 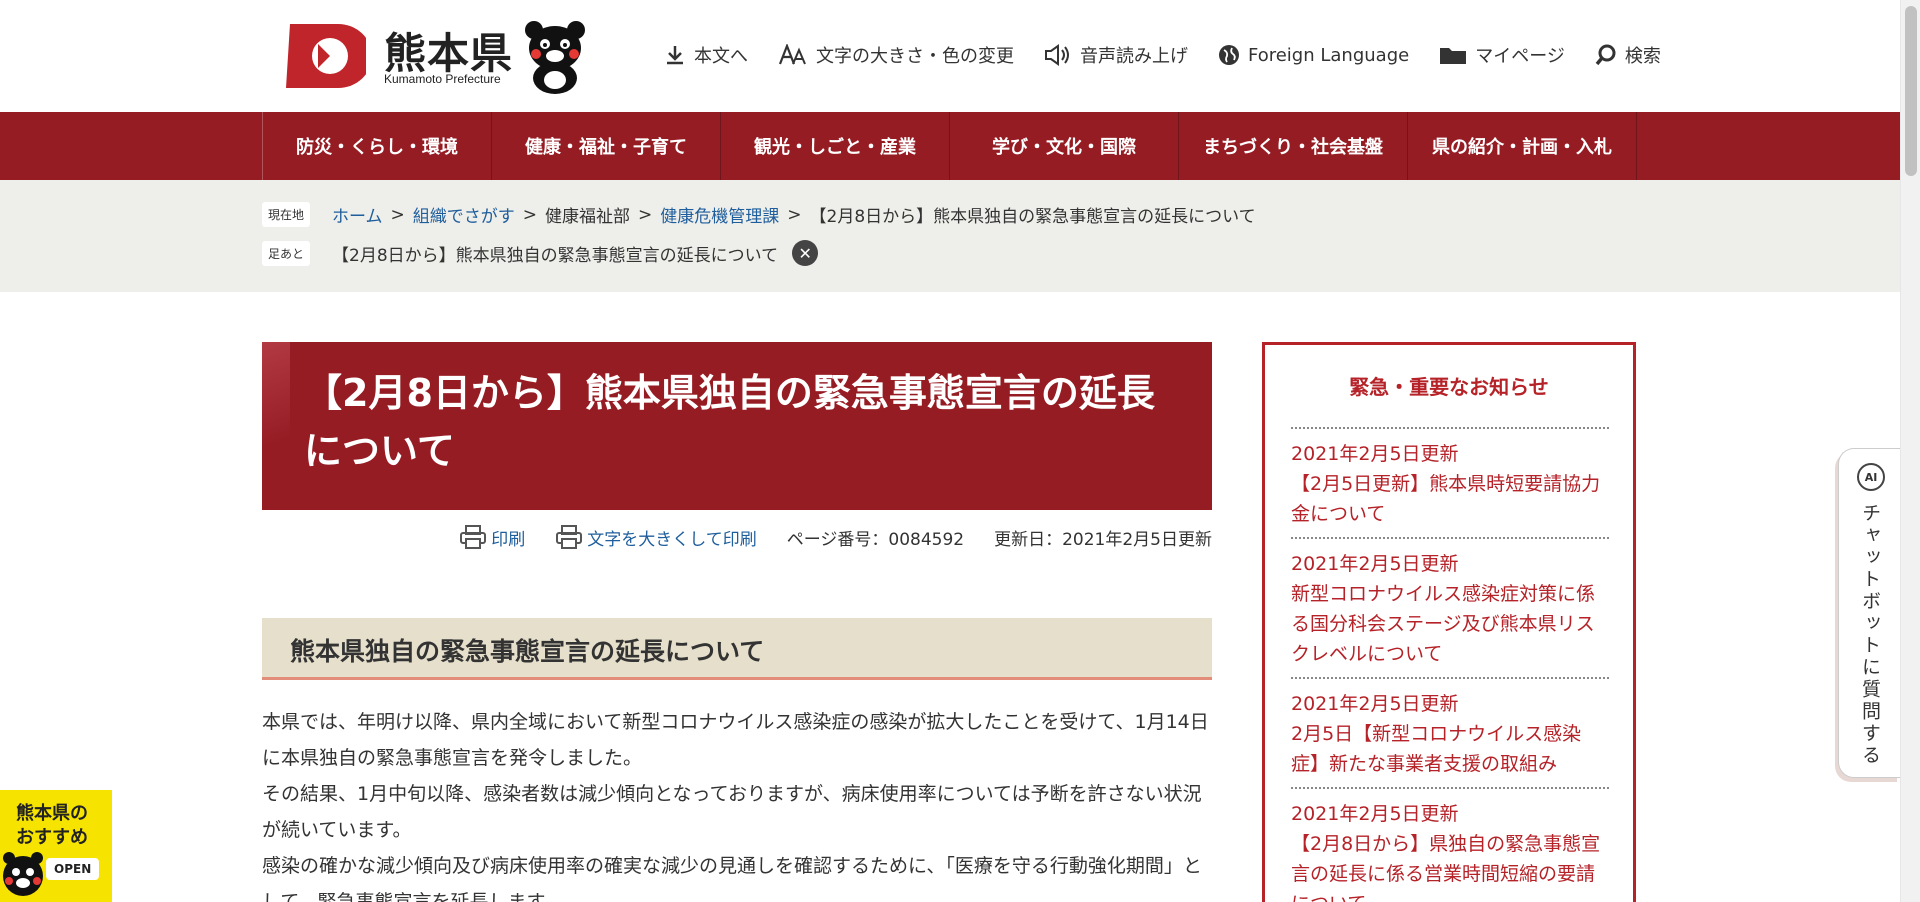 What do you see at coordinates (805, 253) in the screenshot?
I see `close-icon: ✕` at bounding box center [805, 253].